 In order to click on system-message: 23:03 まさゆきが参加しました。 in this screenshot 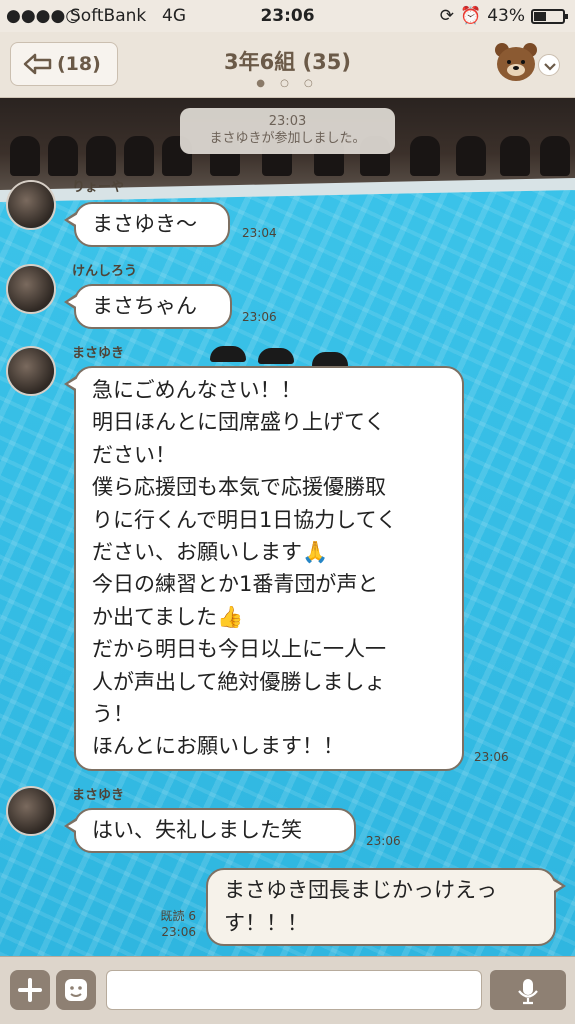, I will do `click(287, 131)`.